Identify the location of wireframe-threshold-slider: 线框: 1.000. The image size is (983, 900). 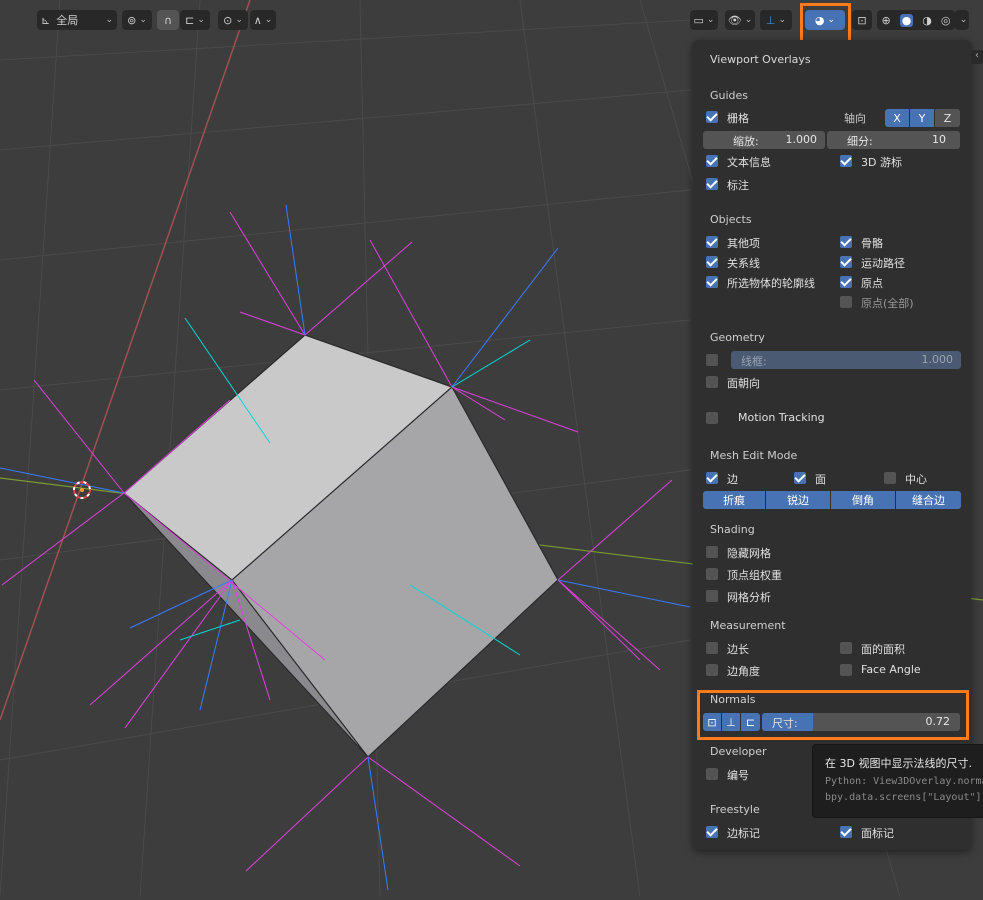
(846, 360).